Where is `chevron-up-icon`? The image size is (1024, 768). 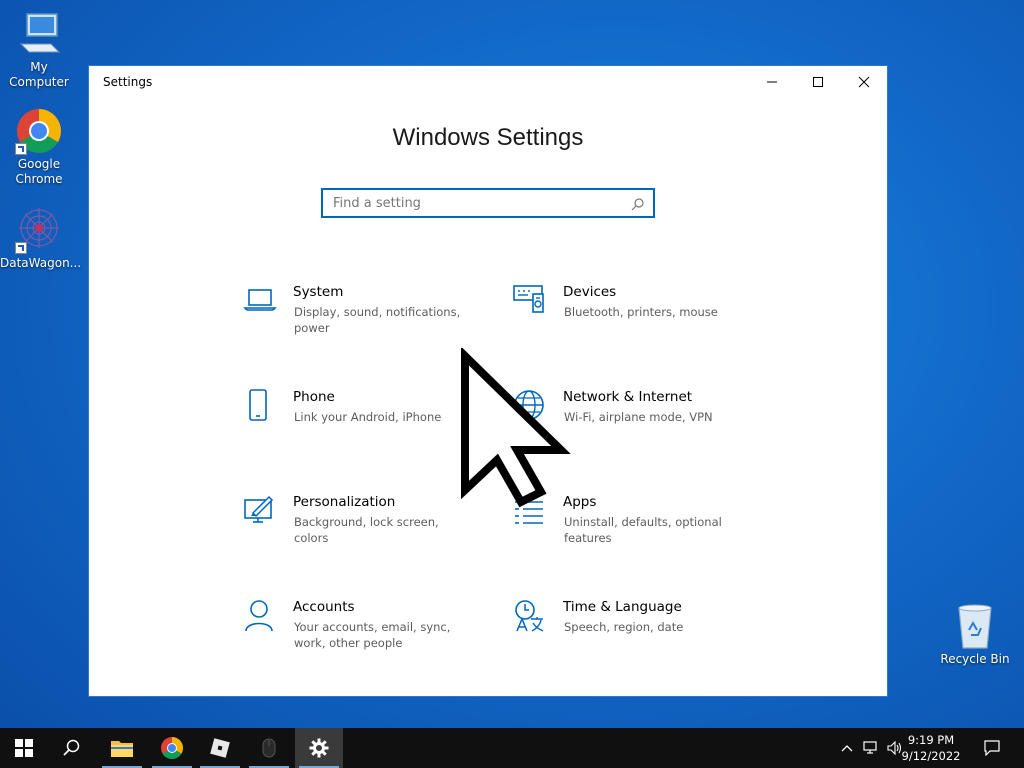
chevron-up-icon is located at coordinates (847, 748).